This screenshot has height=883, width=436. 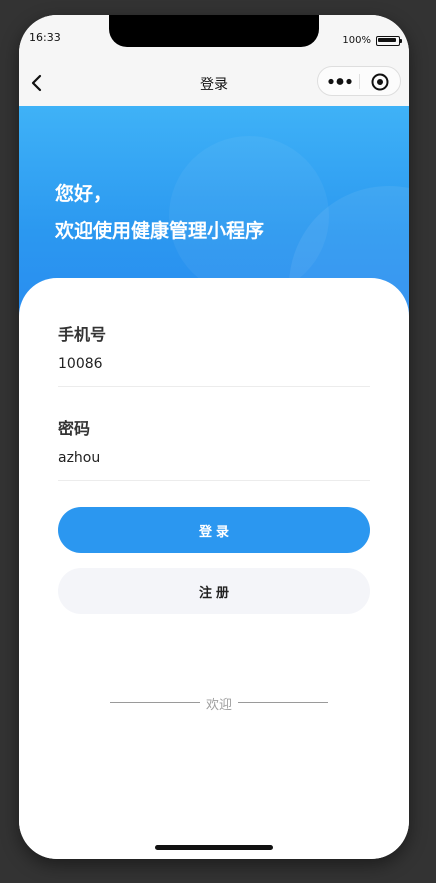 I want to click on phone-label: 手机号, so click(x=82, y=334).